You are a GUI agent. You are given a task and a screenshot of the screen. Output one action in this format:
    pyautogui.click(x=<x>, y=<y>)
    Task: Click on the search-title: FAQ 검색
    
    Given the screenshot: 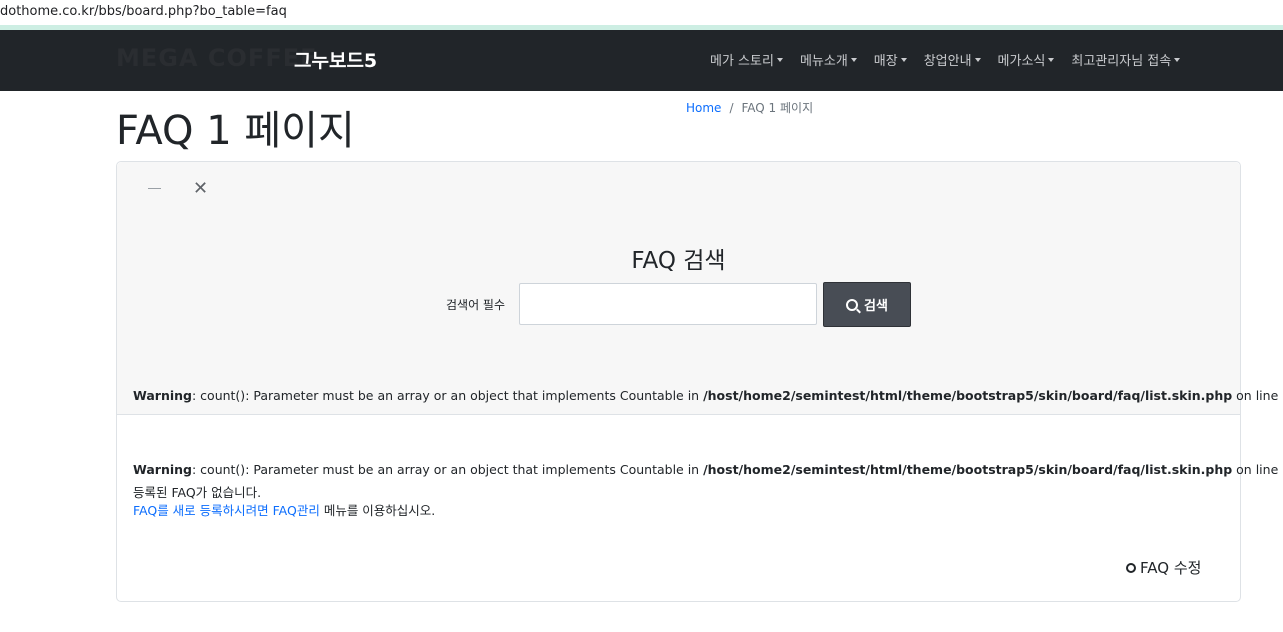 What is the action you would take?
    pyautogui.click(x=678, y=261)
    